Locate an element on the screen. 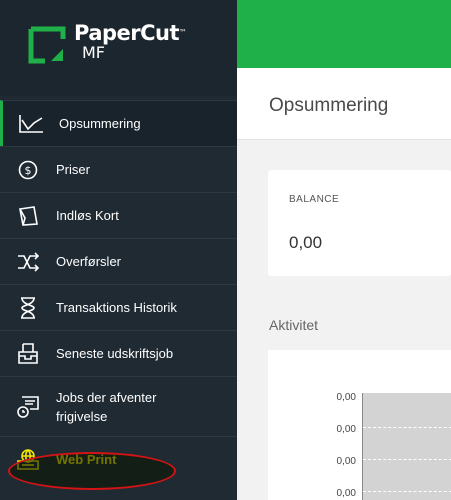 The height and width of the screenshot is (500, 451). pending-print-icon is located at coordinates (28, 407).